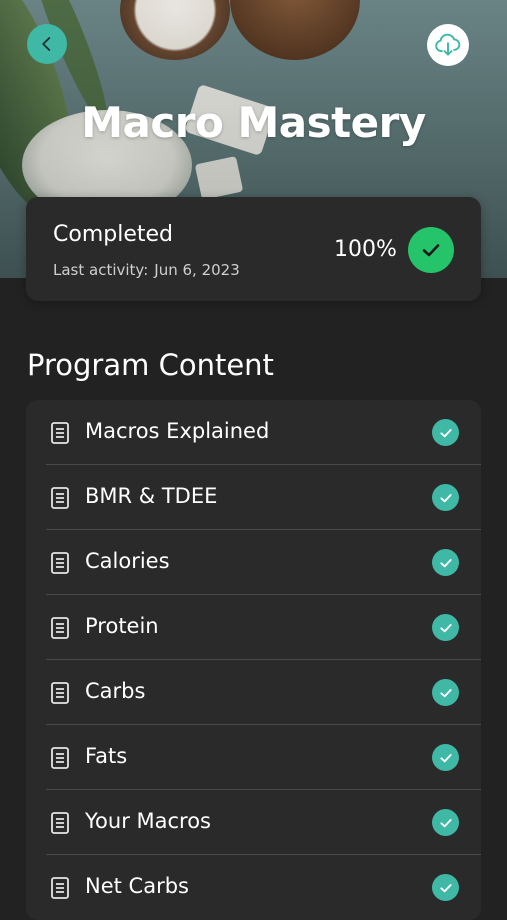  Describe the element at coordinates (197, 270) in the screenshot. I see `last-activity-date: Jun 6, 2023` at that location.